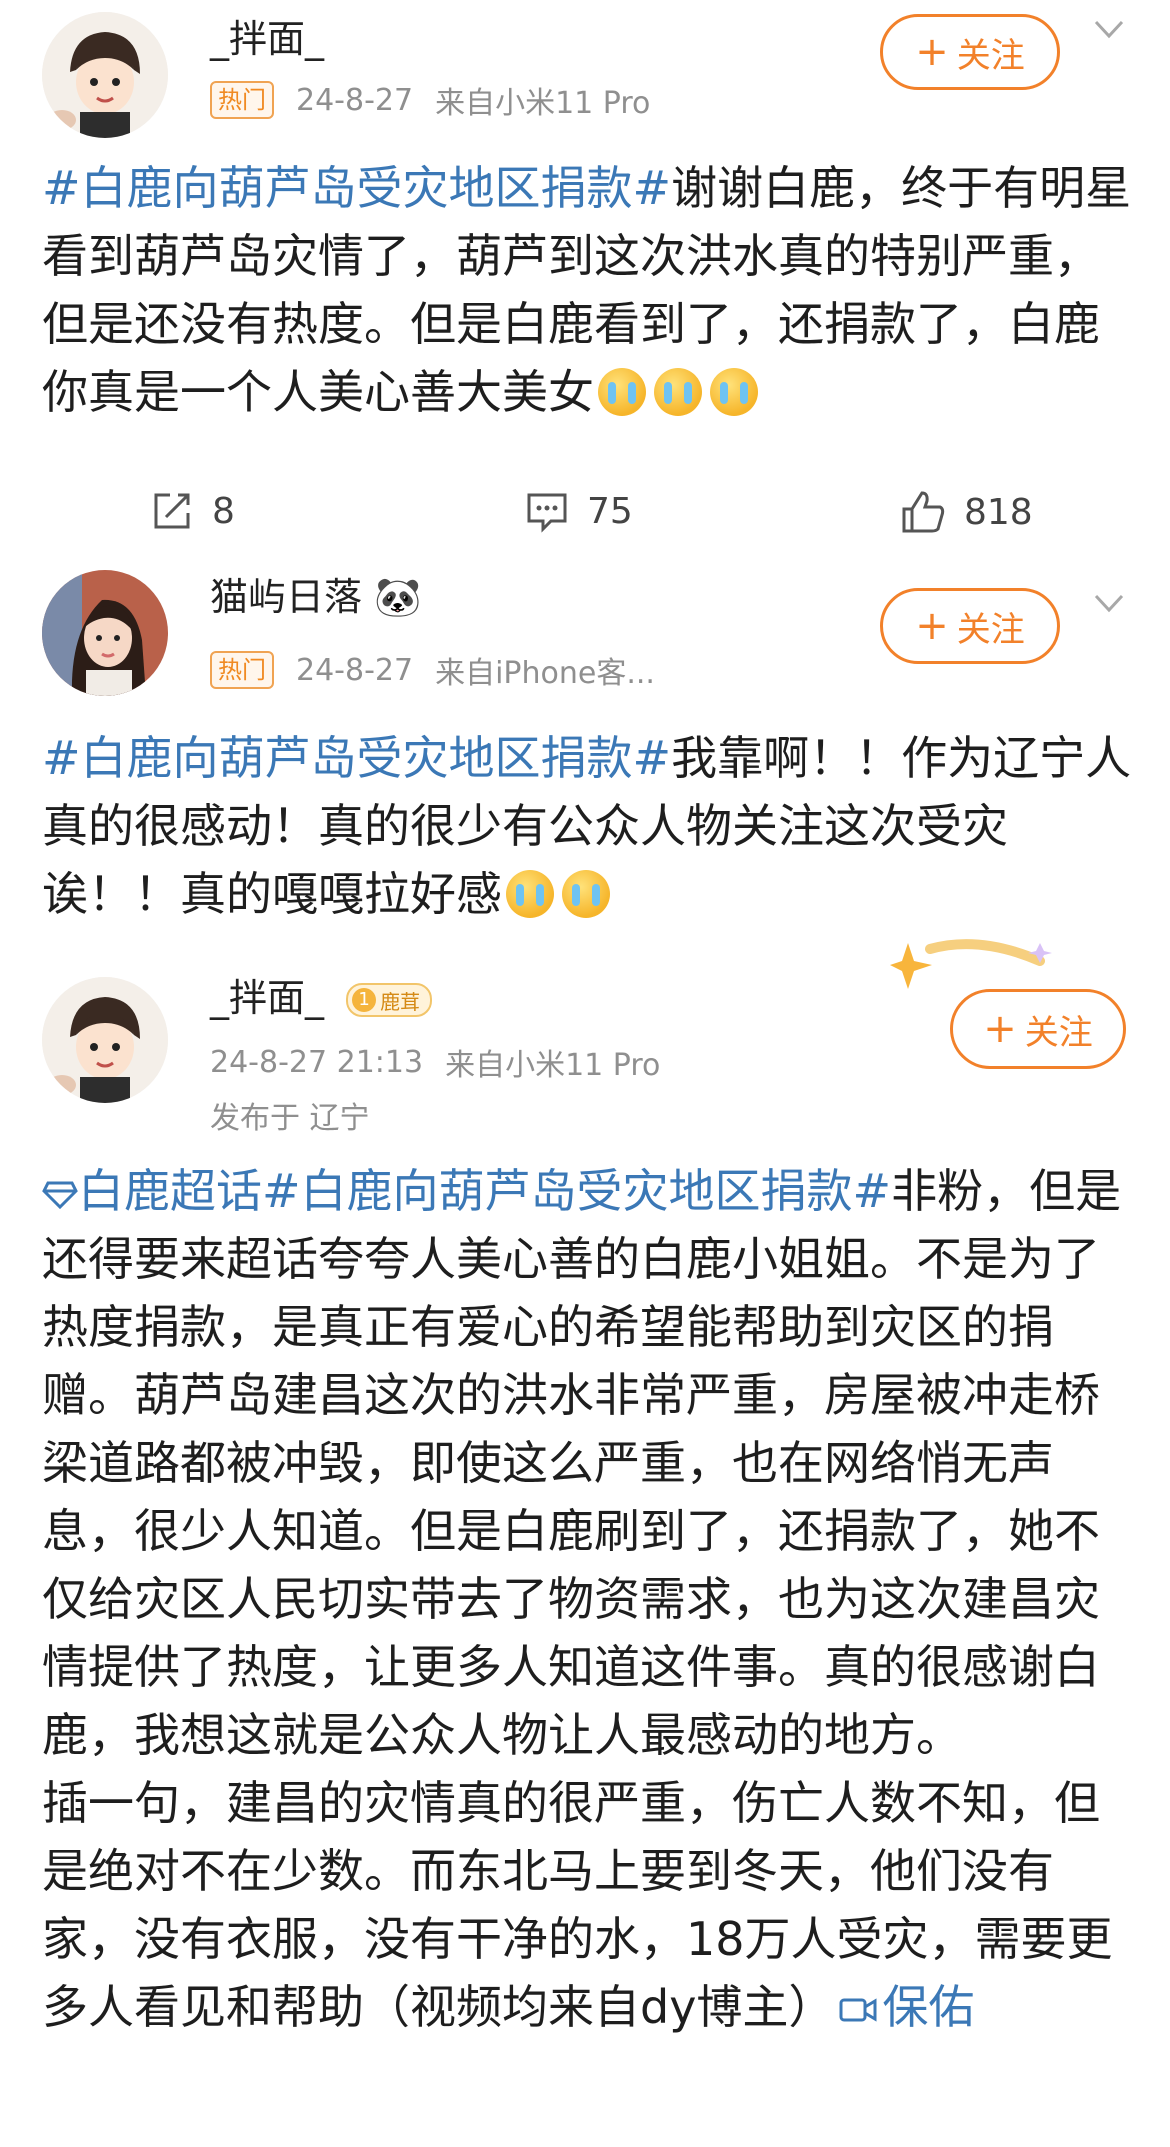 The height and width of the screenshot is (2147, 1170). Describe the element at coordinates (267, 998) in the screenshot. I see `username-text: _拌面_` at that location.